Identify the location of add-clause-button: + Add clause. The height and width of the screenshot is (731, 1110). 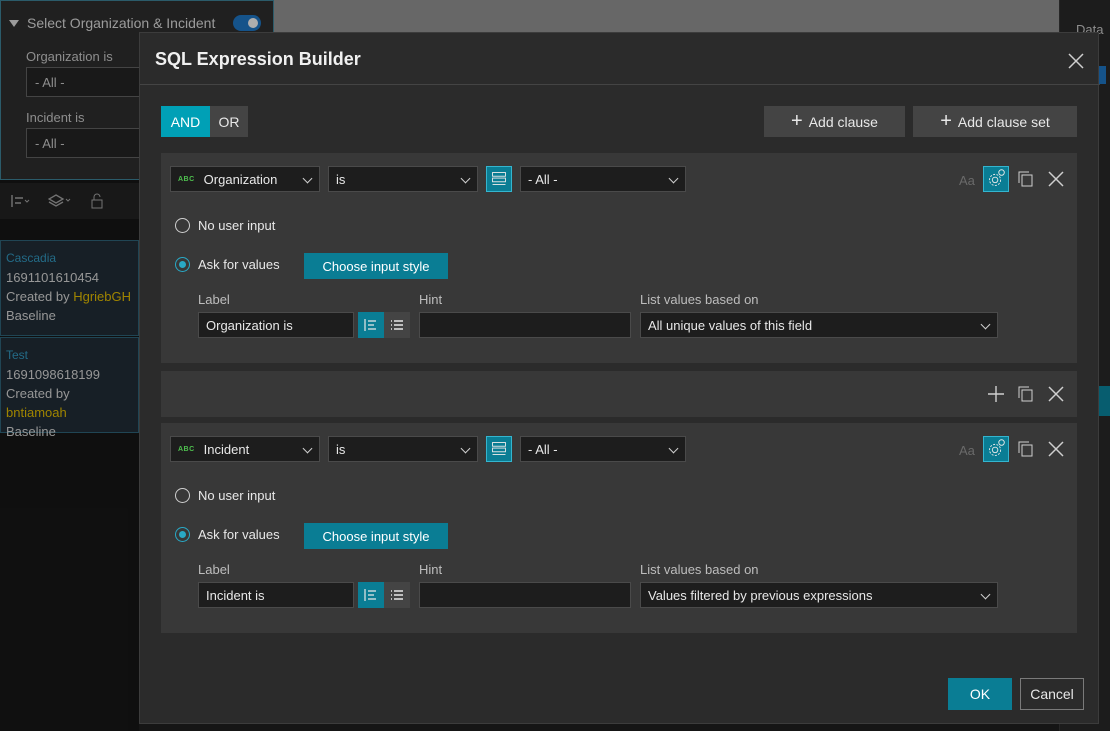
(834, 121).